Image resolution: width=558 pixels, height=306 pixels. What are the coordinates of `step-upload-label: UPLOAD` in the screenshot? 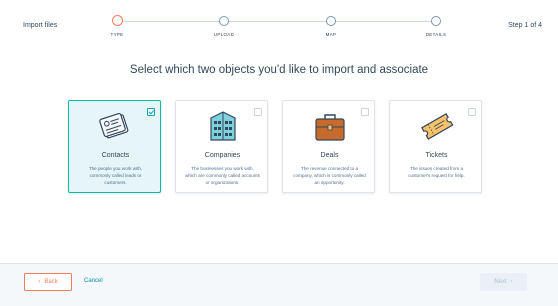 It's located at (224, 34).